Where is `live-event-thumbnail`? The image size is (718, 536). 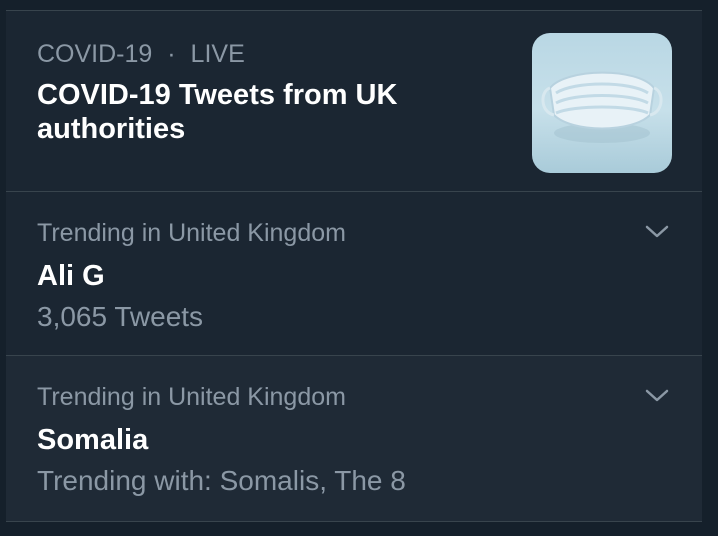
live-event-thumbnail is located at coordinates (602, 103).